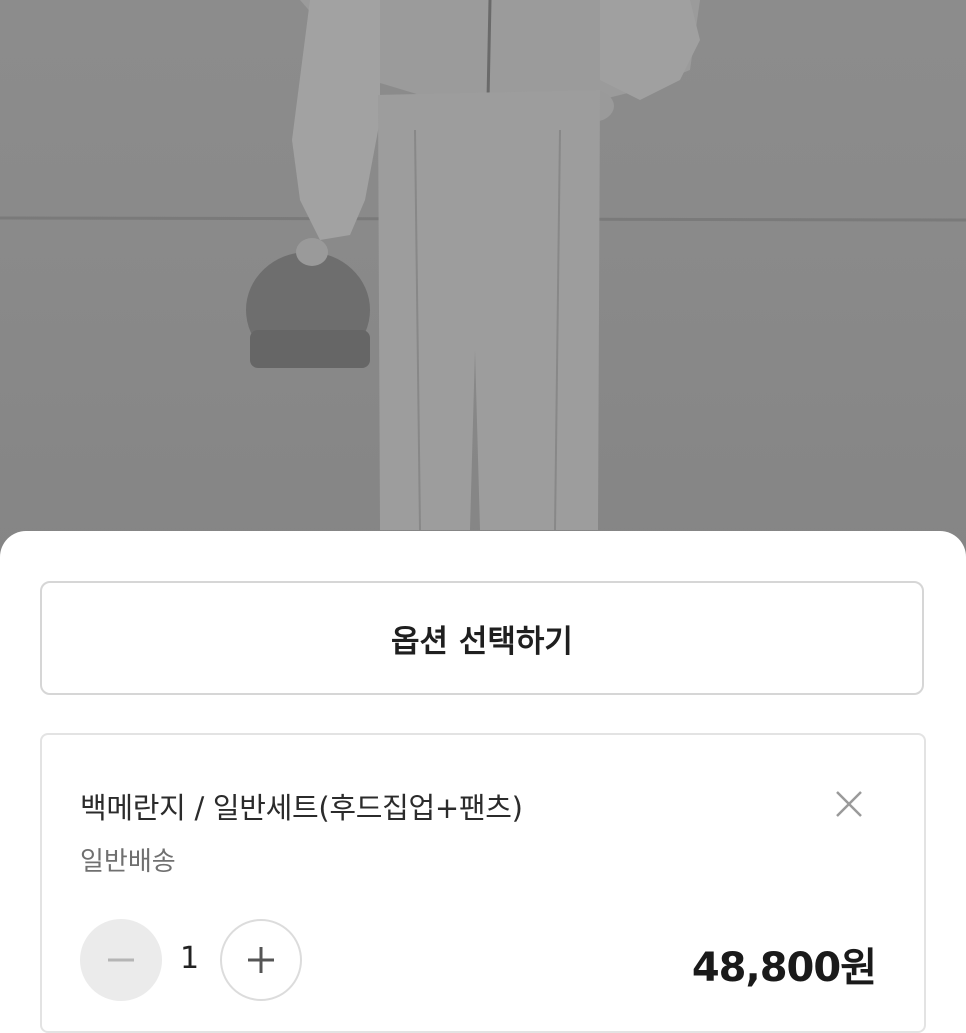 Image resolution: width=966 pixels, height=1033 pixels. What do you see at coordinates (301, 808) in the screenshot?
I see `item-option-name: 백메란지 / 일반세트(후드집업+팬츠)` at bounding box center [301, 808].